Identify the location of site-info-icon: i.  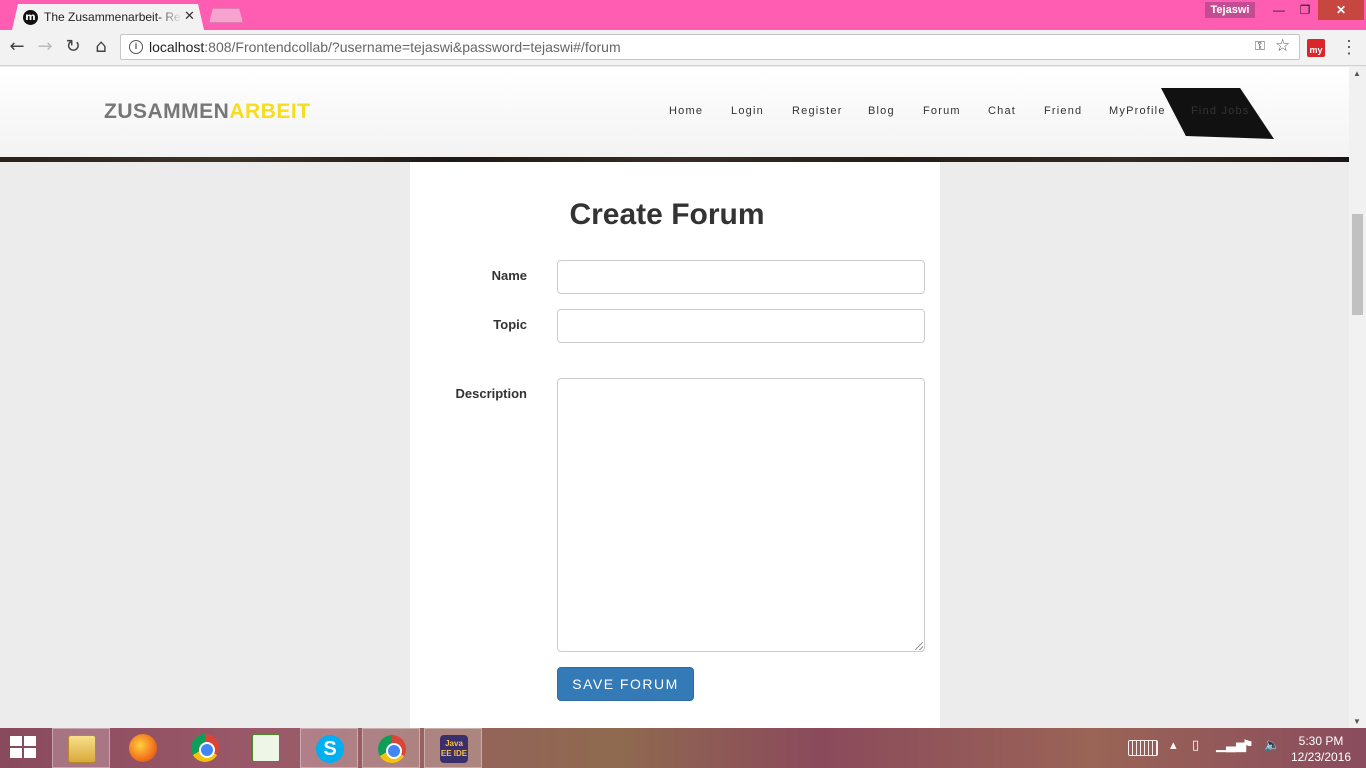
(136, 47).